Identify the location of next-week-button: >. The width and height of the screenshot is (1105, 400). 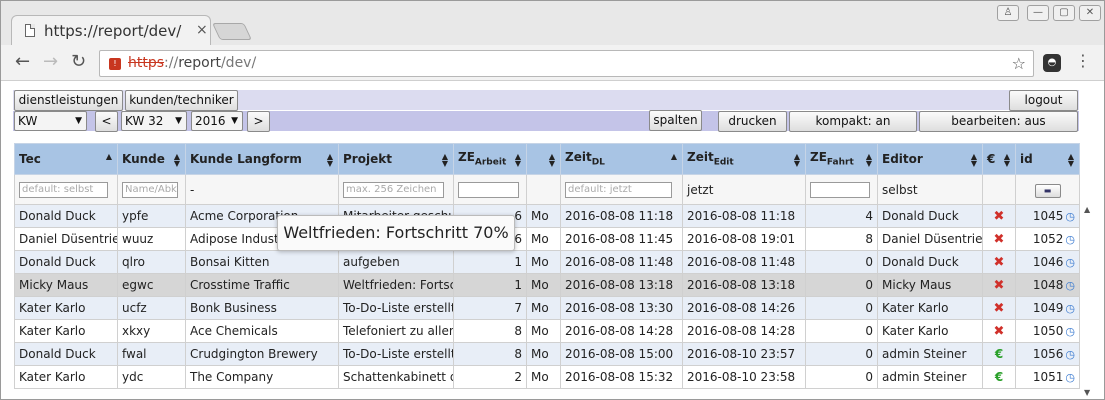
(258, 121).